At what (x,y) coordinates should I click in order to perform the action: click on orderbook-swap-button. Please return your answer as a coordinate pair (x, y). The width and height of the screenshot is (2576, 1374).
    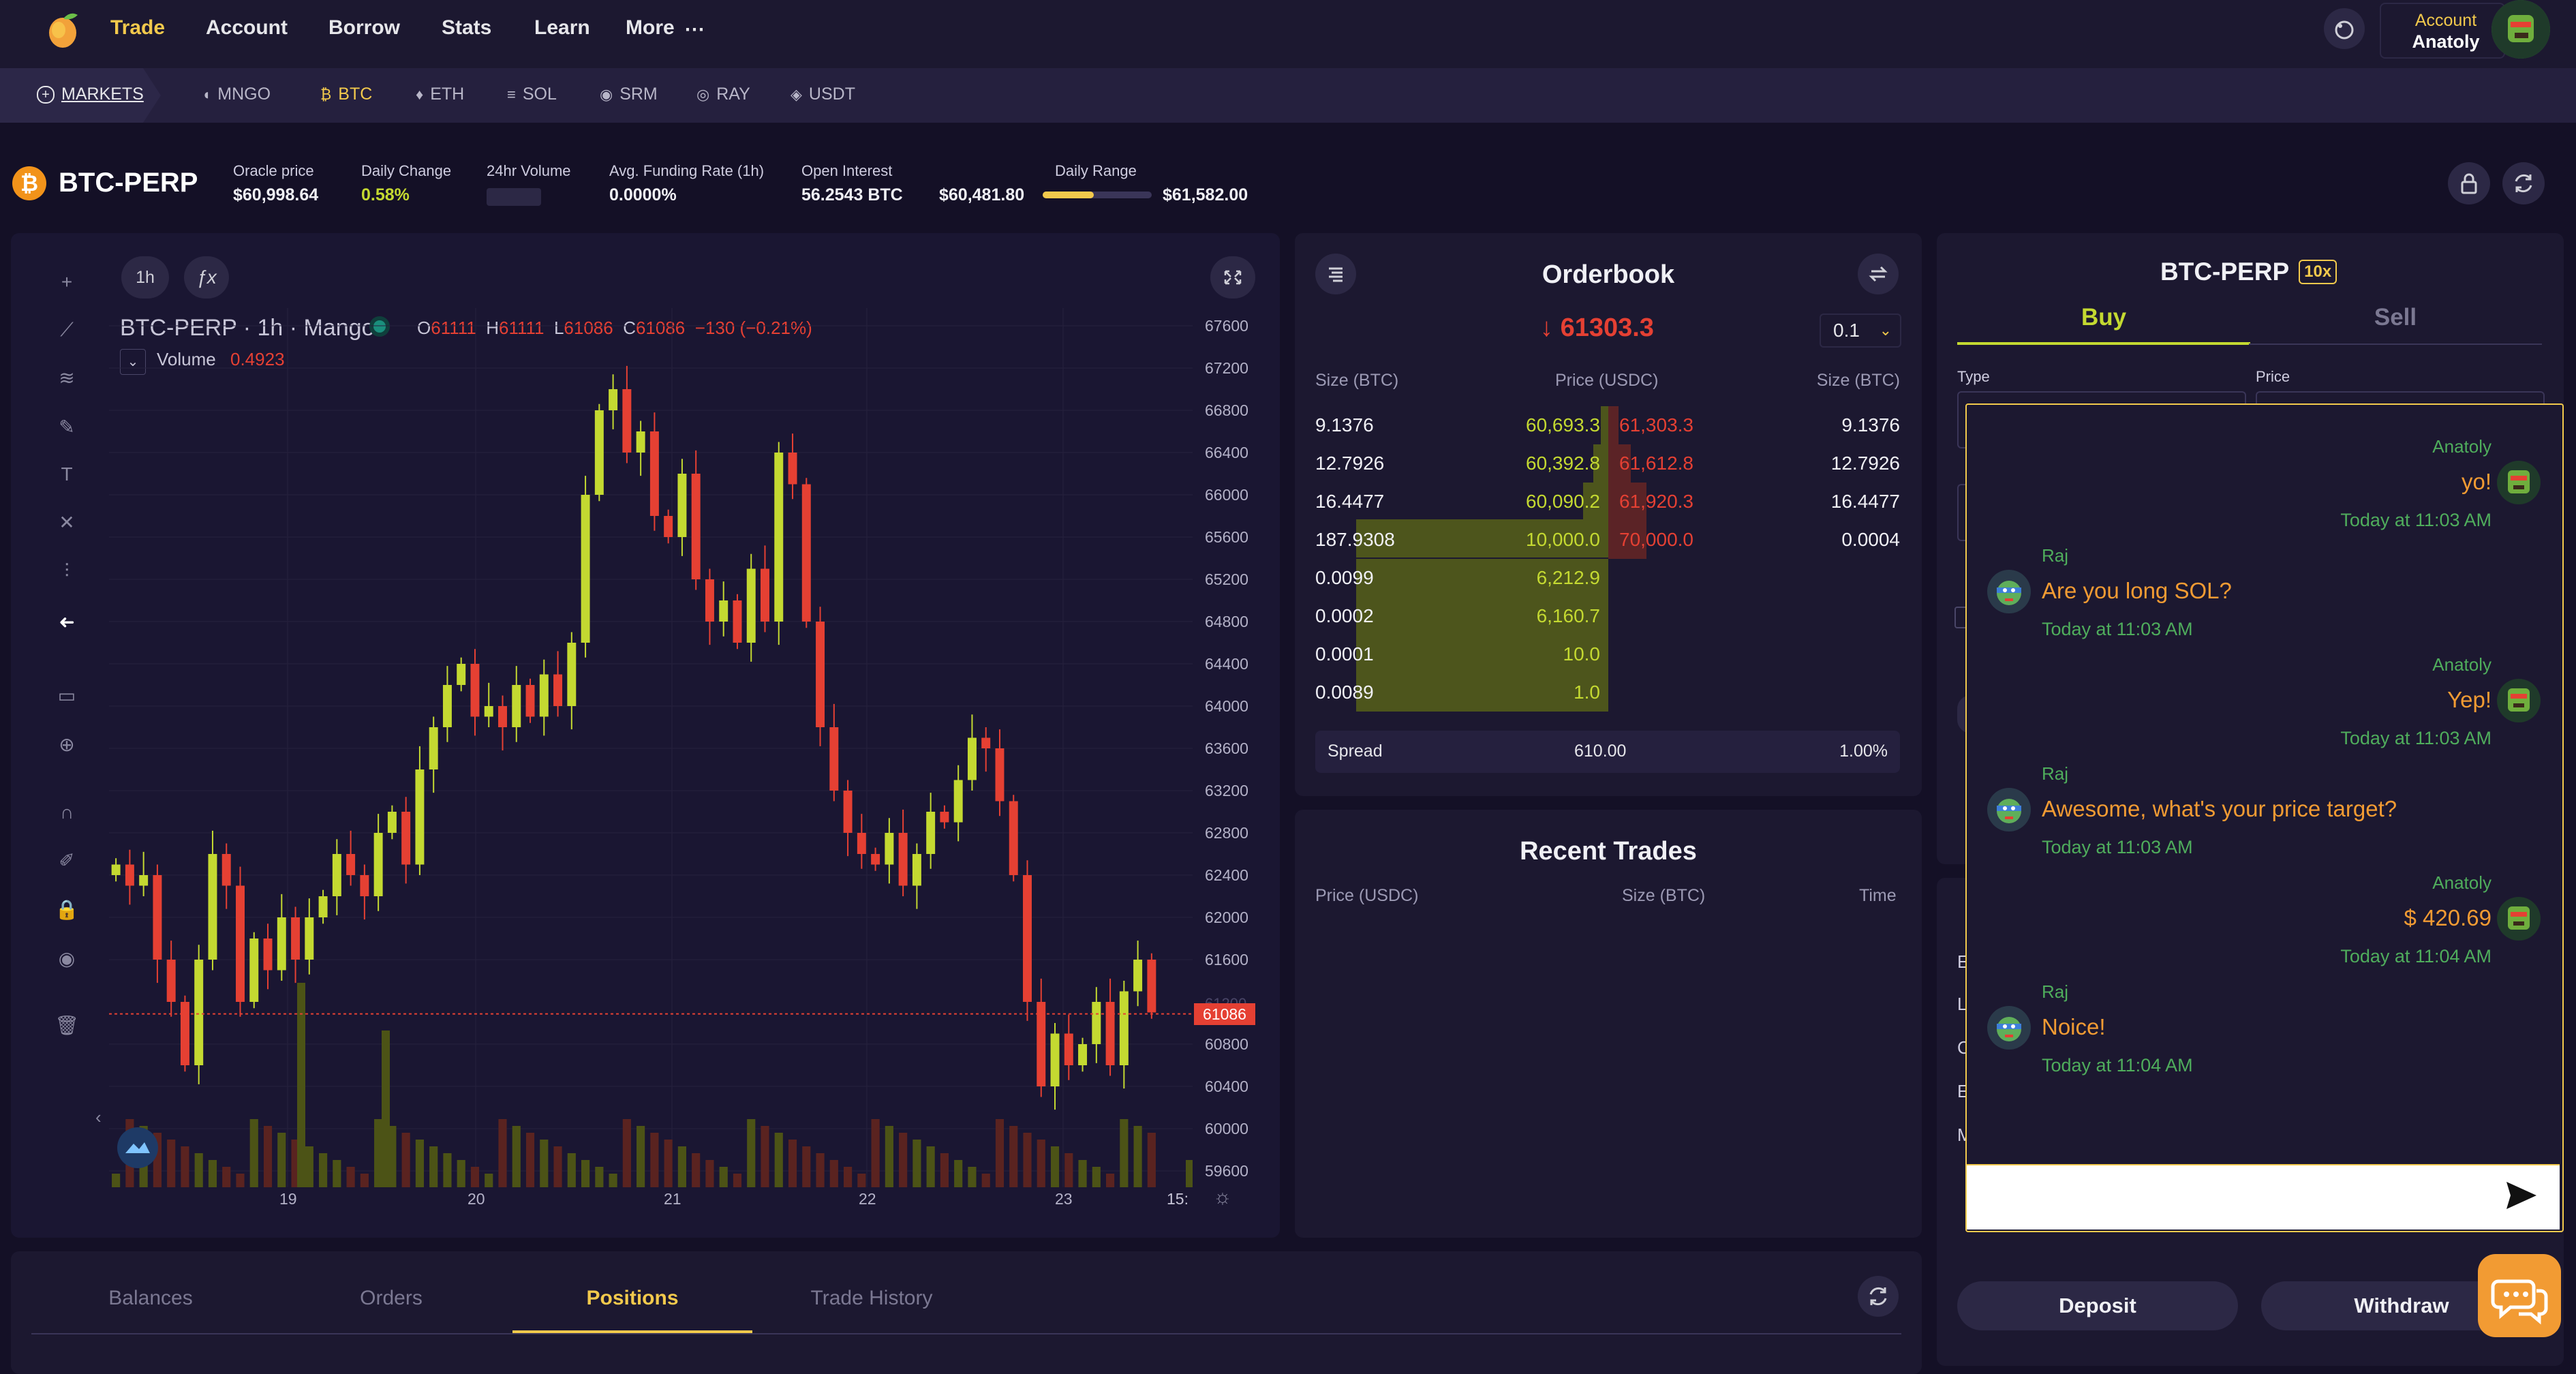
    Looking at the image, I should click on (1878, 274).